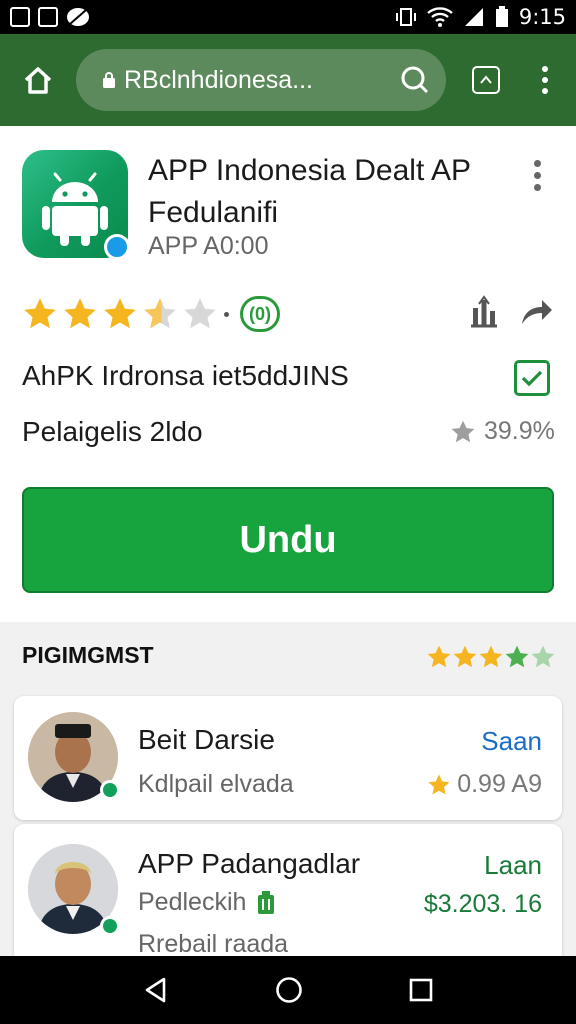 The image size is (576, 1024). What do you see at coordinates (473, 17) in the screenshot?
I see `signal-icon` at bounding box center [473, 17].